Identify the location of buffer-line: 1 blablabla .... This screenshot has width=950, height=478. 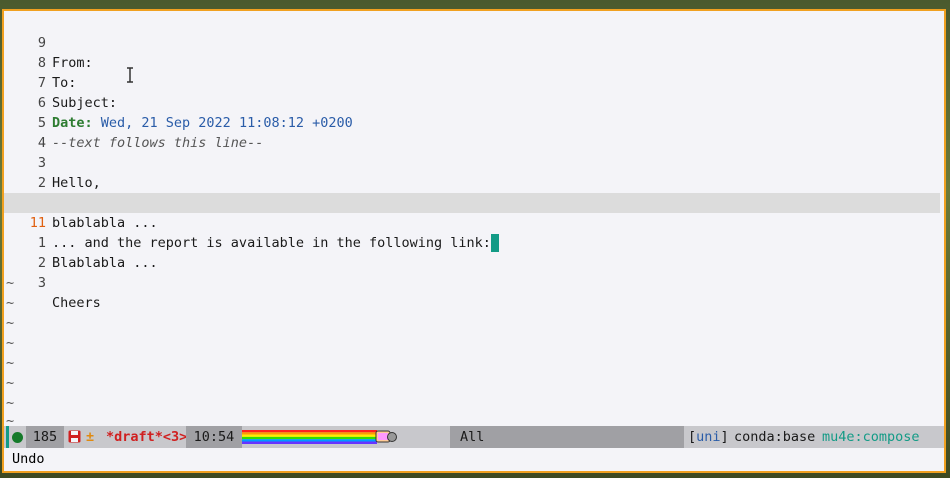
(472, 202).